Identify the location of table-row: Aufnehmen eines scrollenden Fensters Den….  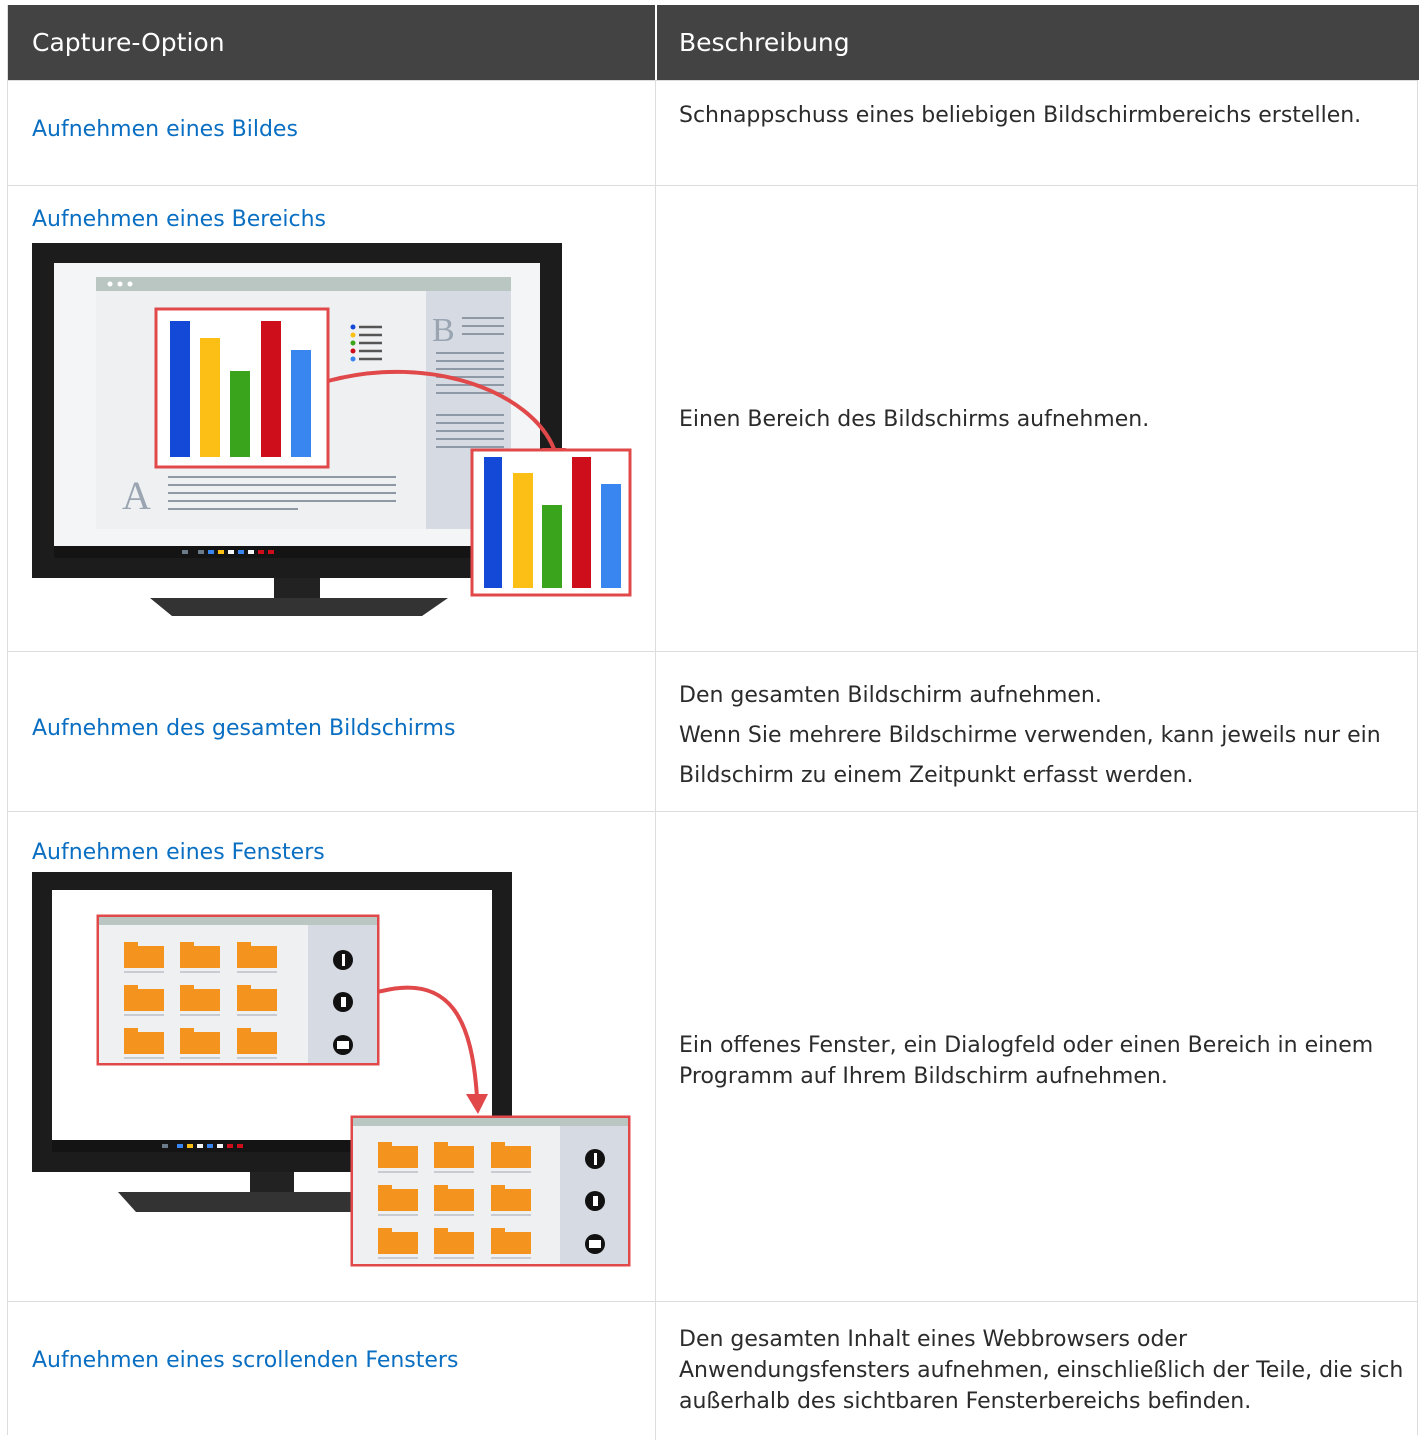
(712, 1371).